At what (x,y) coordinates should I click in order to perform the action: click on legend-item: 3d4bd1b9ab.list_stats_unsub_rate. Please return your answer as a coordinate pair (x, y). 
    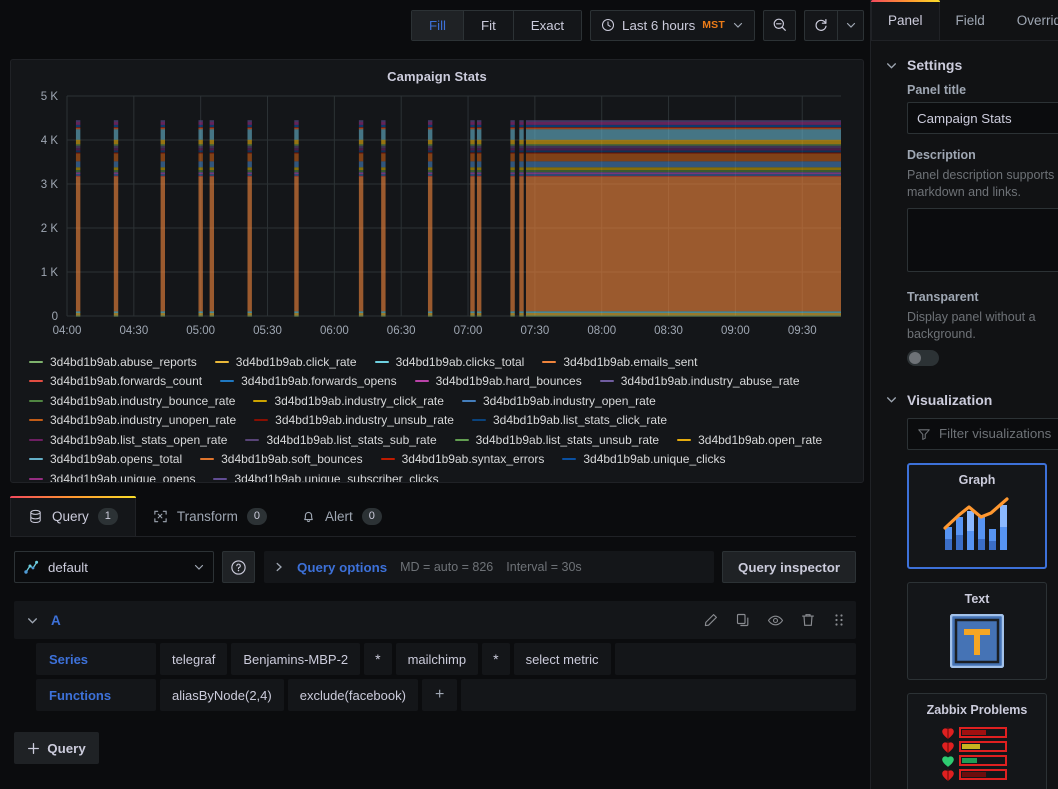
    Looking at the image, I should click on (556, 440).